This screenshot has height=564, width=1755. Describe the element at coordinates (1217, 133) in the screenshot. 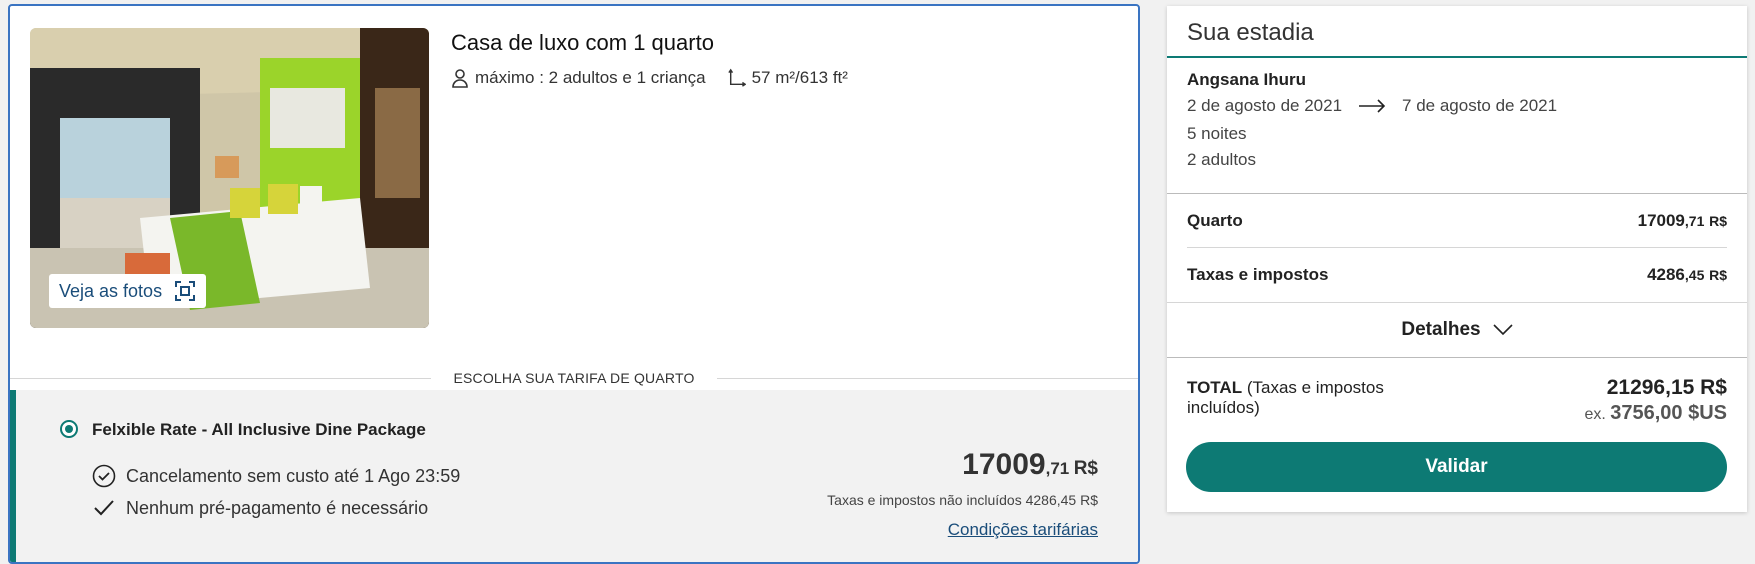

I see `stay-nights: 5 noites` at that location.